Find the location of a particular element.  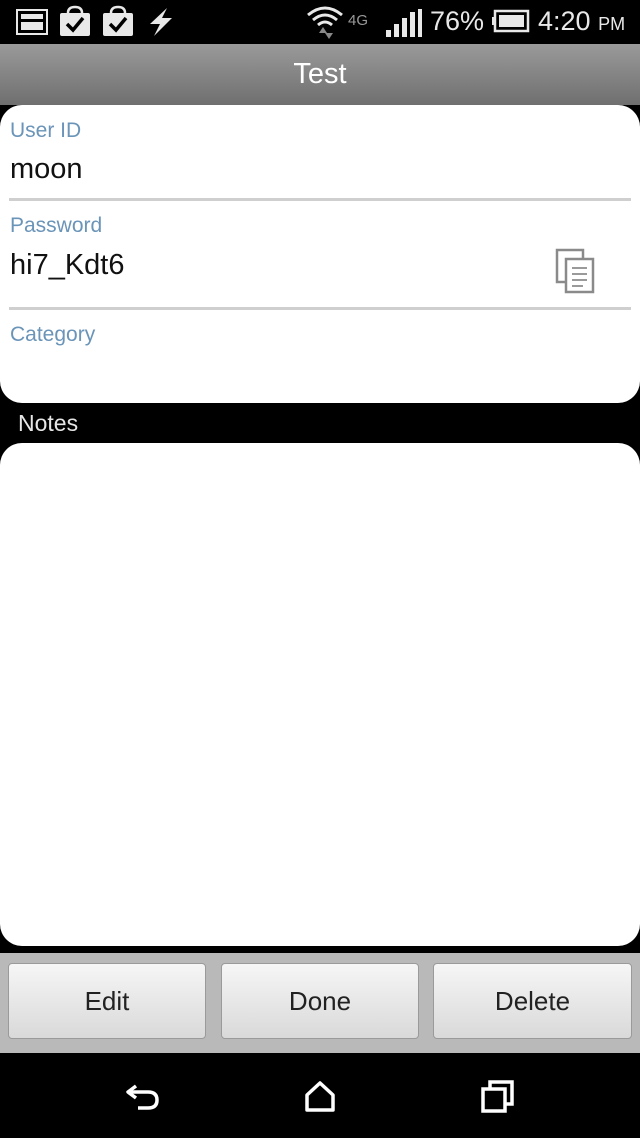

signal-icon is located at coordinates (404, 23).